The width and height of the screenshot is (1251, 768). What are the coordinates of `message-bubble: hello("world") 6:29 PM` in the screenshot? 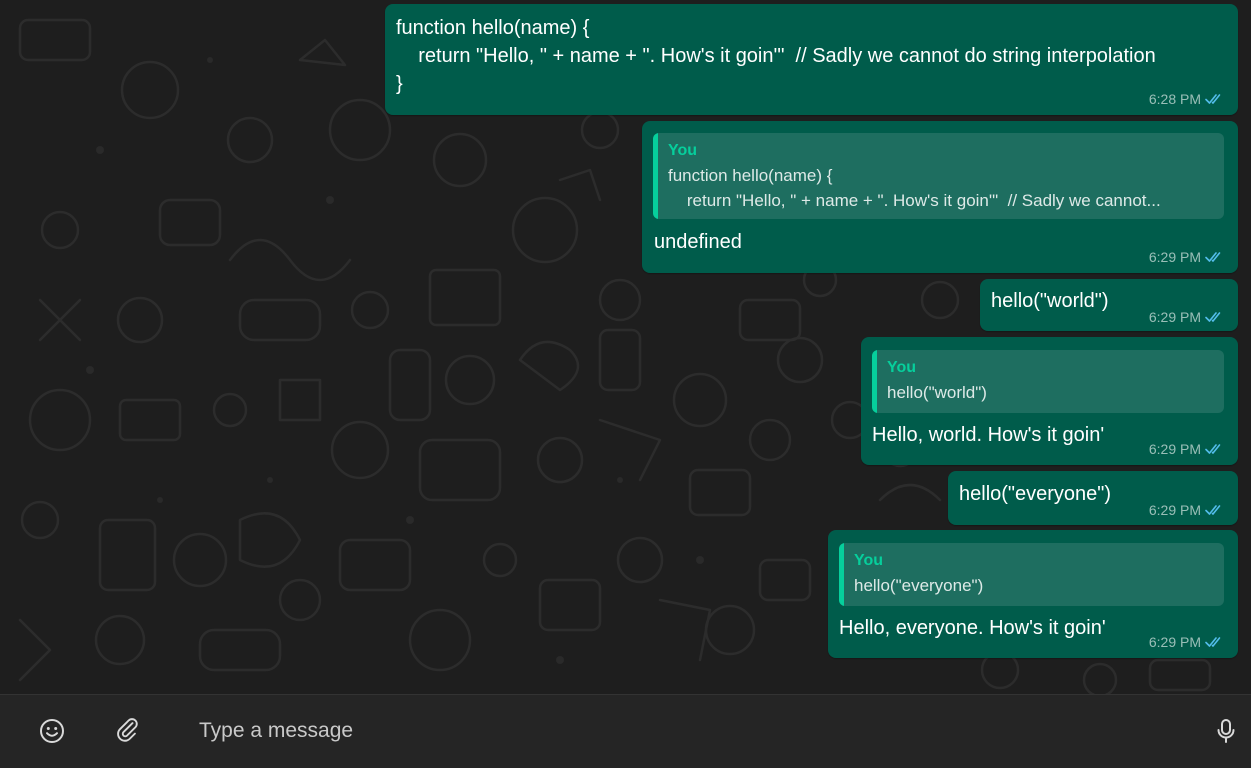 It's located at (1109, 305).